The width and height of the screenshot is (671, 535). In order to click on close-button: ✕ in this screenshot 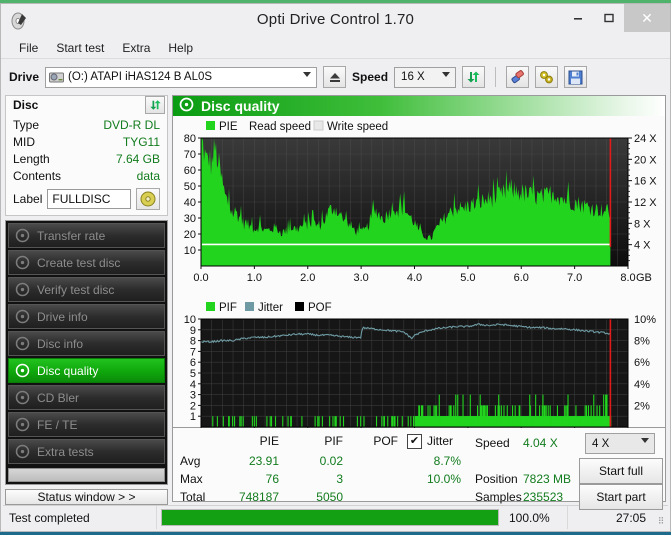, I will do `click(647, 18)`.